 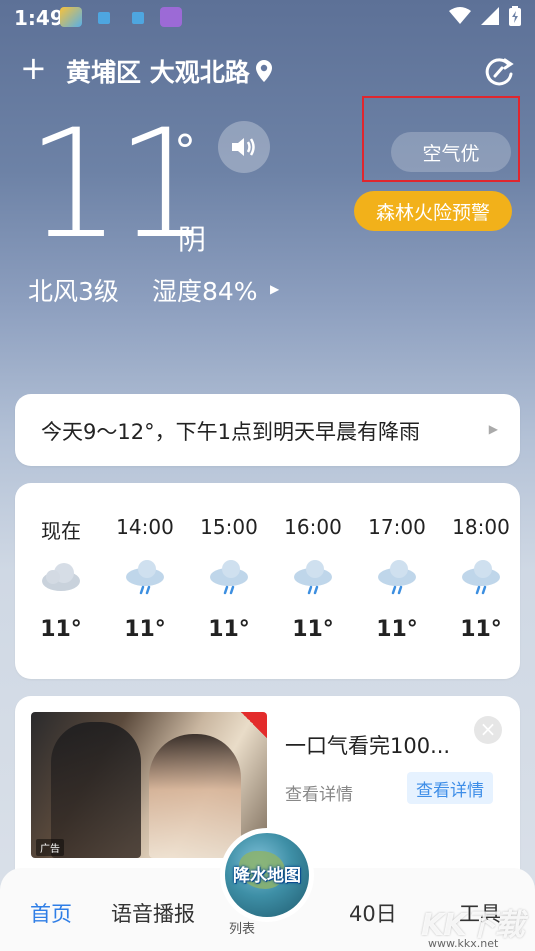 I want to click on ad-image: 广告, so click(x=149, y=785).